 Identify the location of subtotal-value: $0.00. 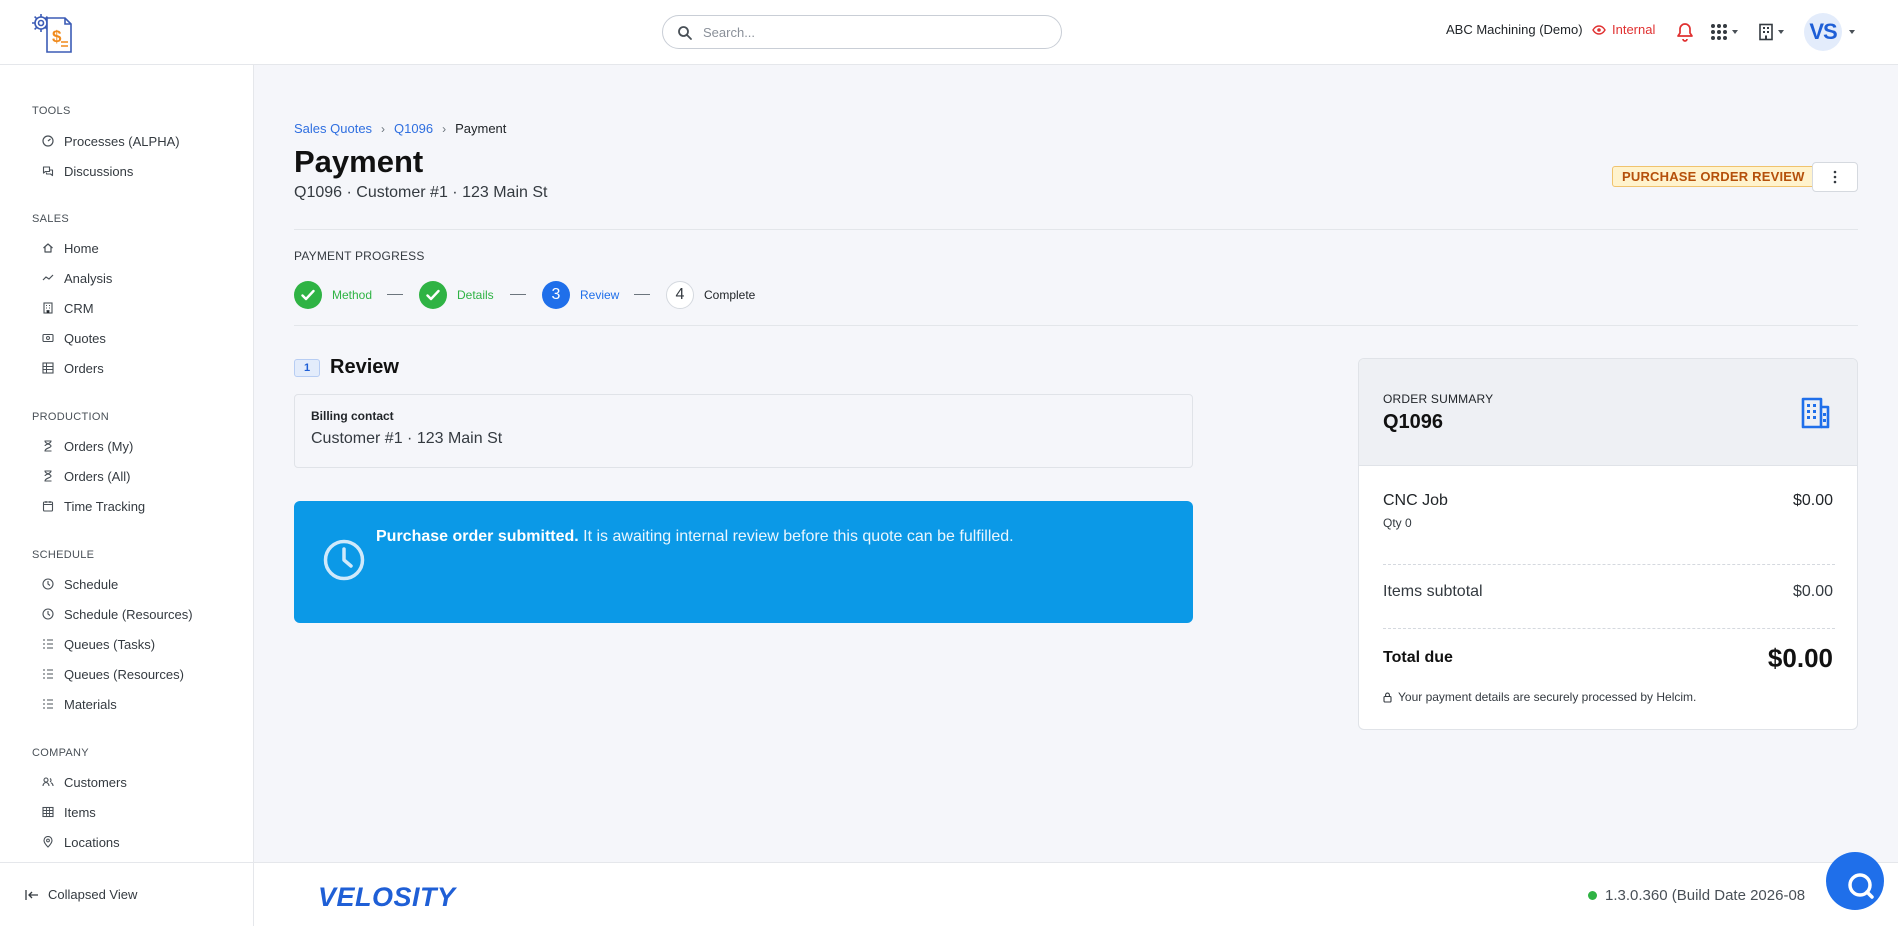
(1812, 591).